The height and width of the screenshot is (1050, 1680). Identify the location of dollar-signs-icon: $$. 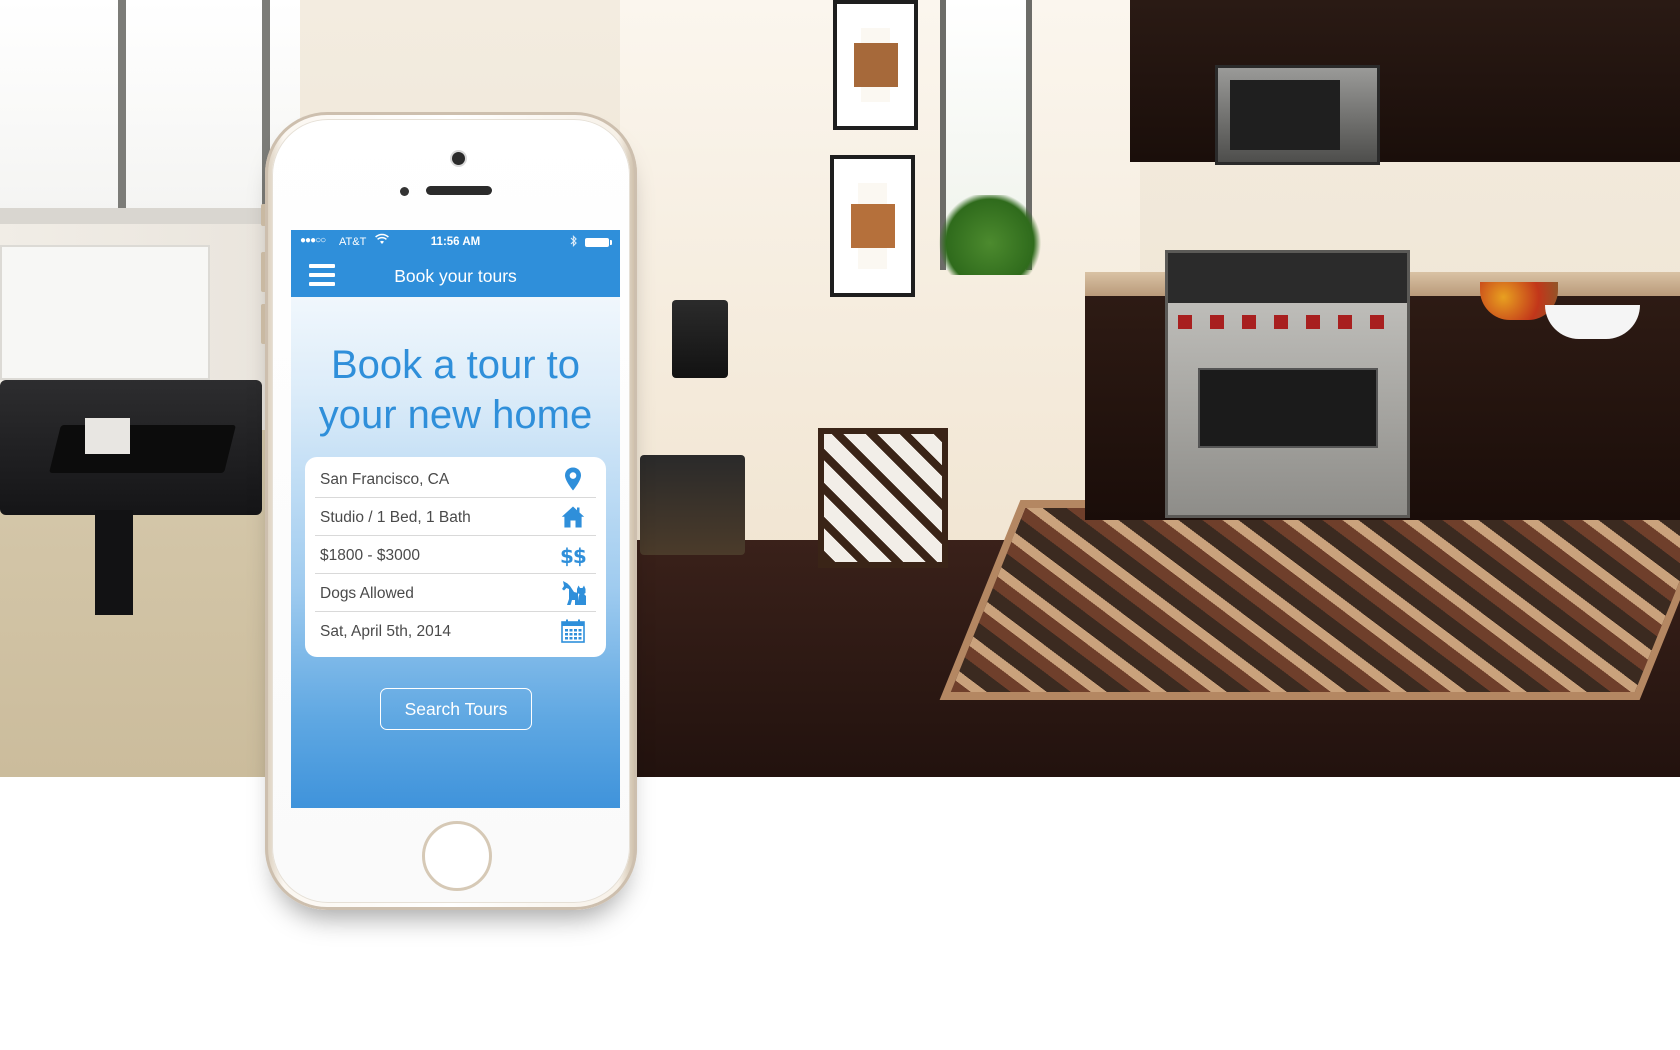
(573, 555).